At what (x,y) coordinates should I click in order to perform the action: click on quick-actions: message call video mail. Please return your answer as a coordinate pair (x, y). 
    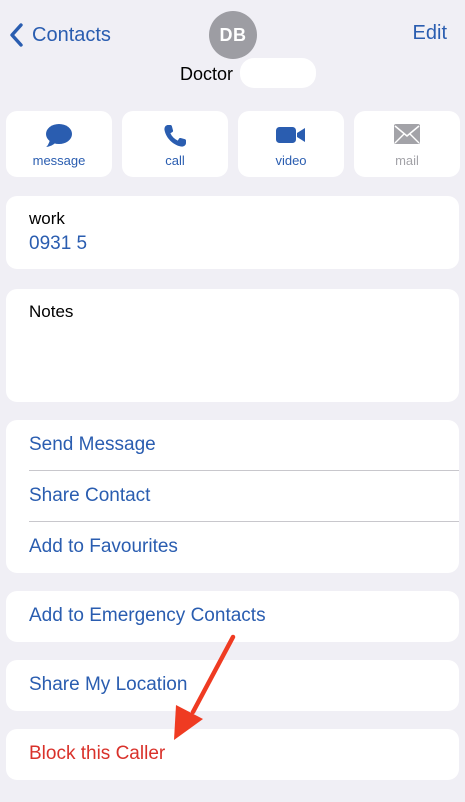
    Looking at the image, I should click on (233, 144).